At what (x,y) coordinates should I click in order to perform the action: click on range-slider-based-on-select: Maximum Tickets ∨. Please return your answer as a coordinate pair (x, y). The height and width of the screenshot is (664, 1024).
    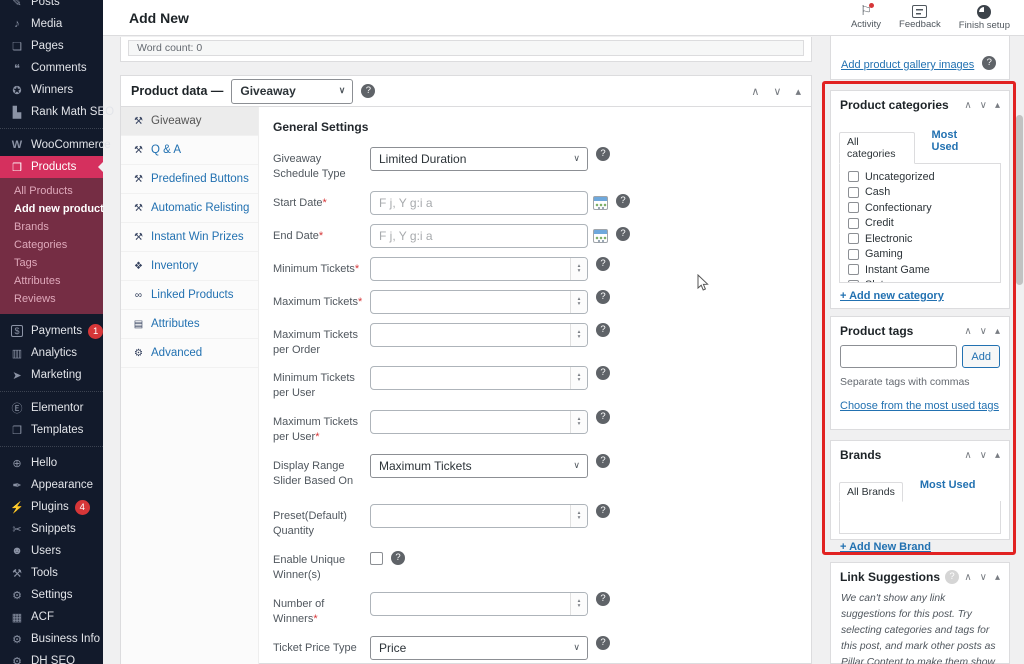
    Looking at the image, I should click on (479, 465).